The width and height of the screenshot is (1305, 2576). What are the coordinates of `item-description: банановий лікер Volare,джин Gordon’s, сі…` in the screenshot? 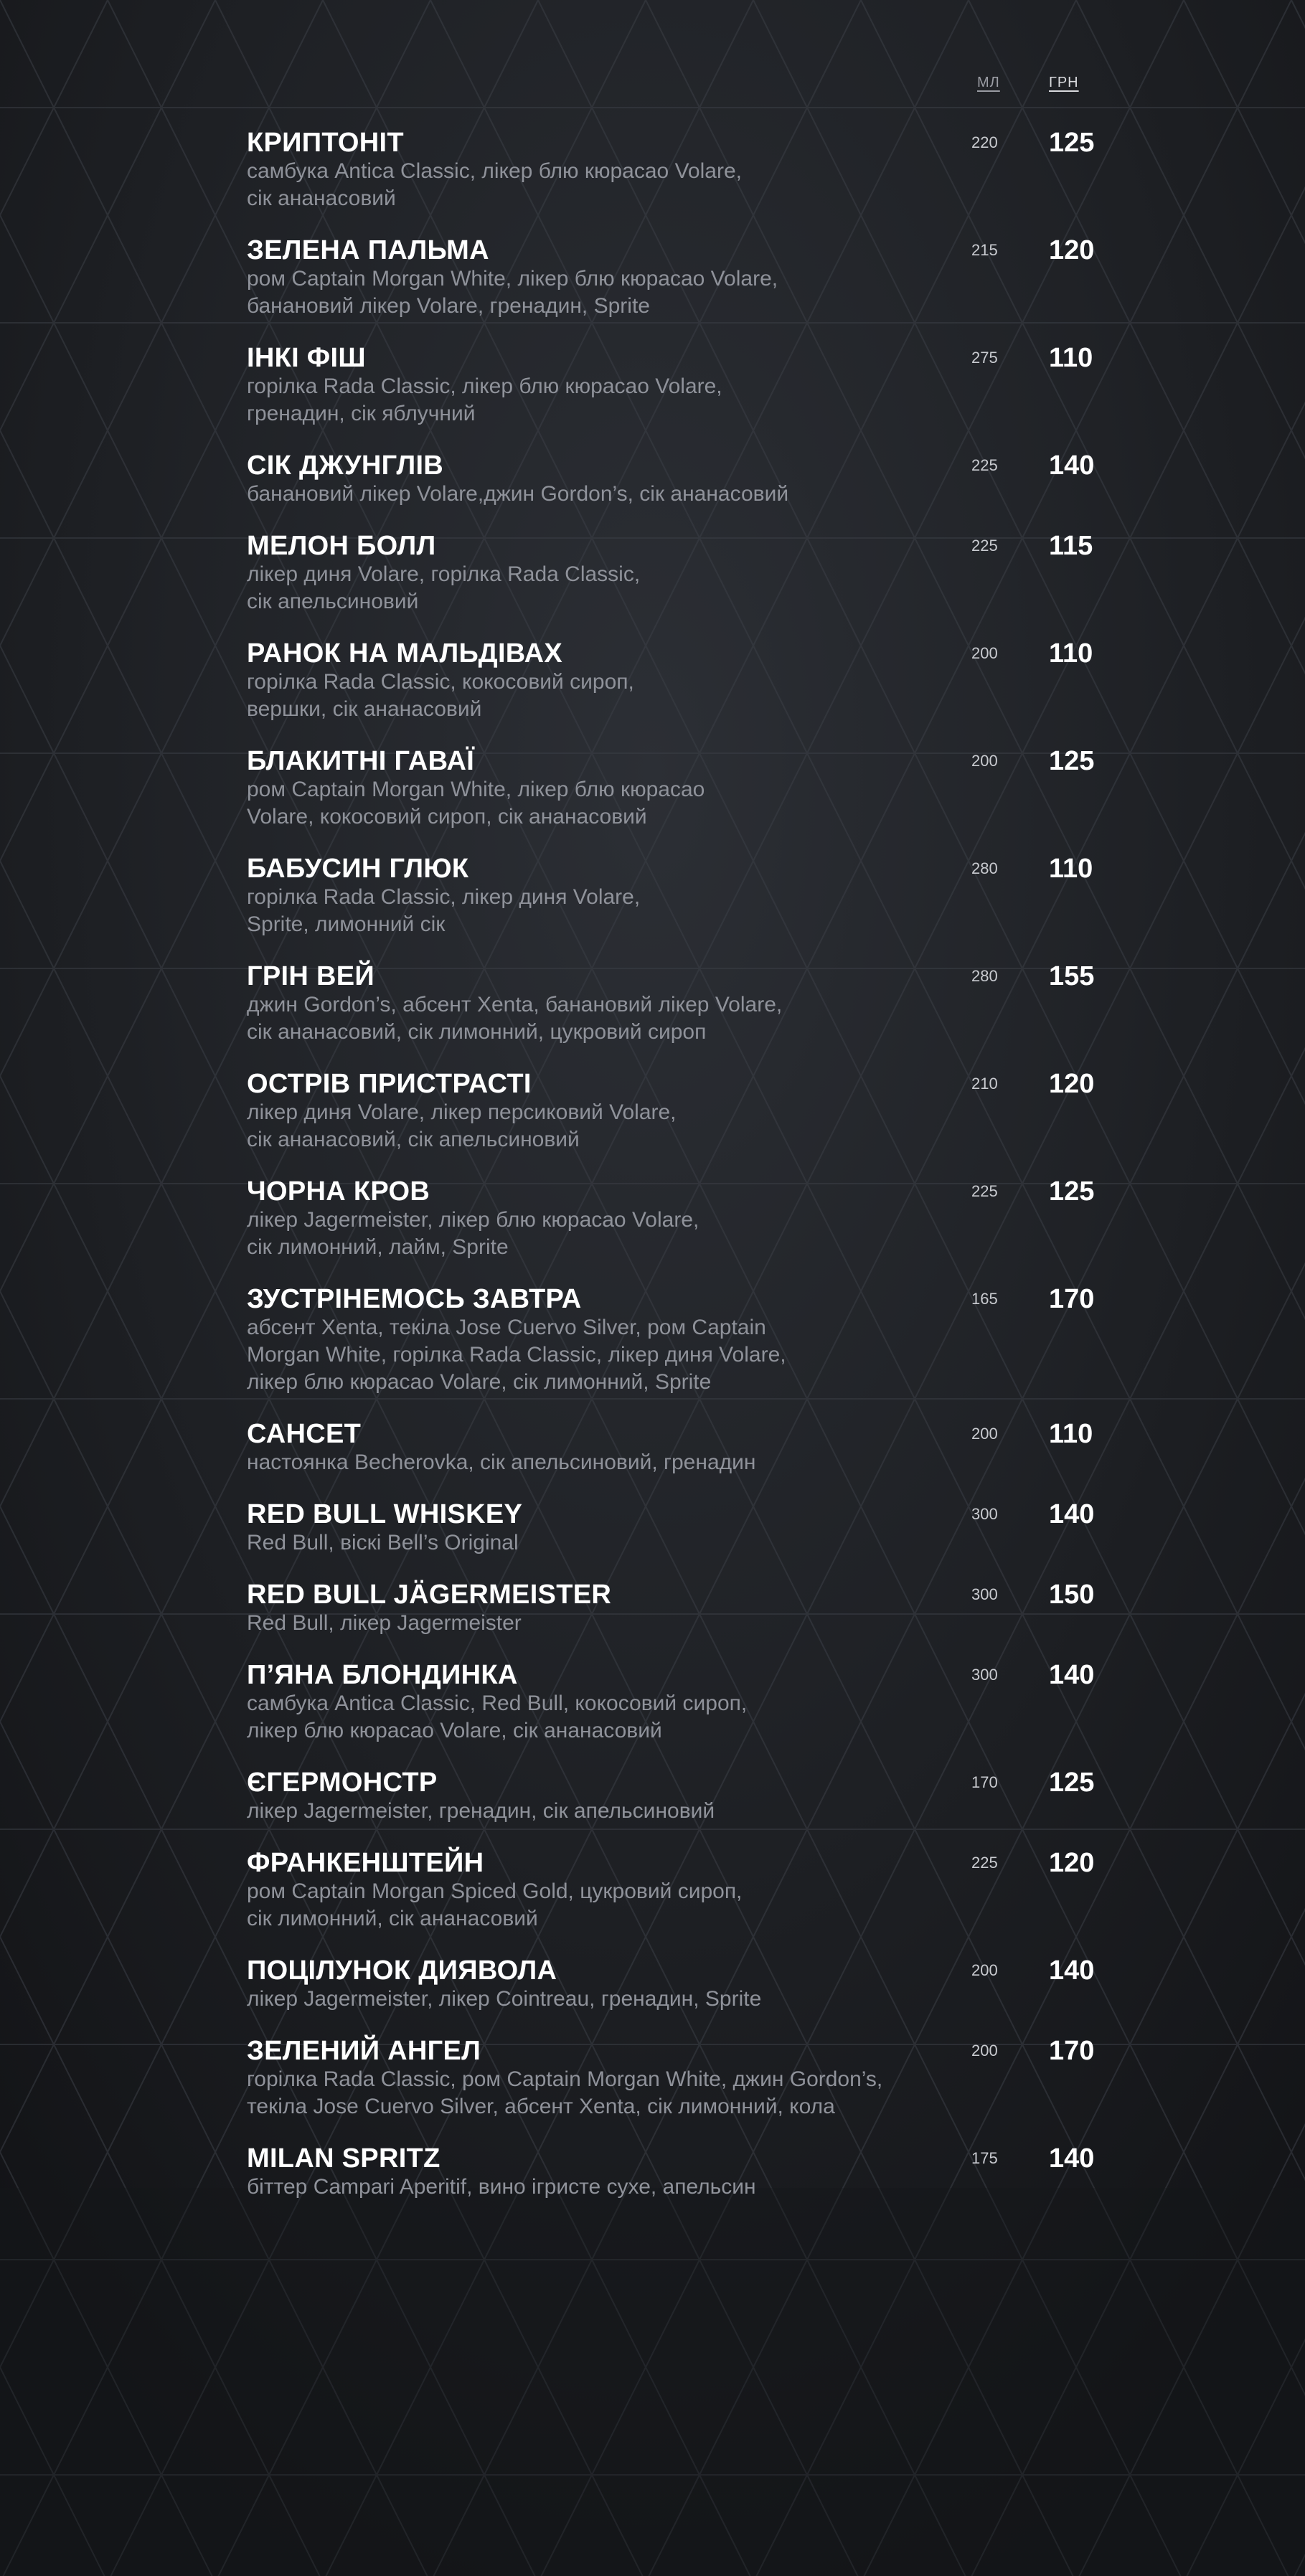 It's located at (518, 494).